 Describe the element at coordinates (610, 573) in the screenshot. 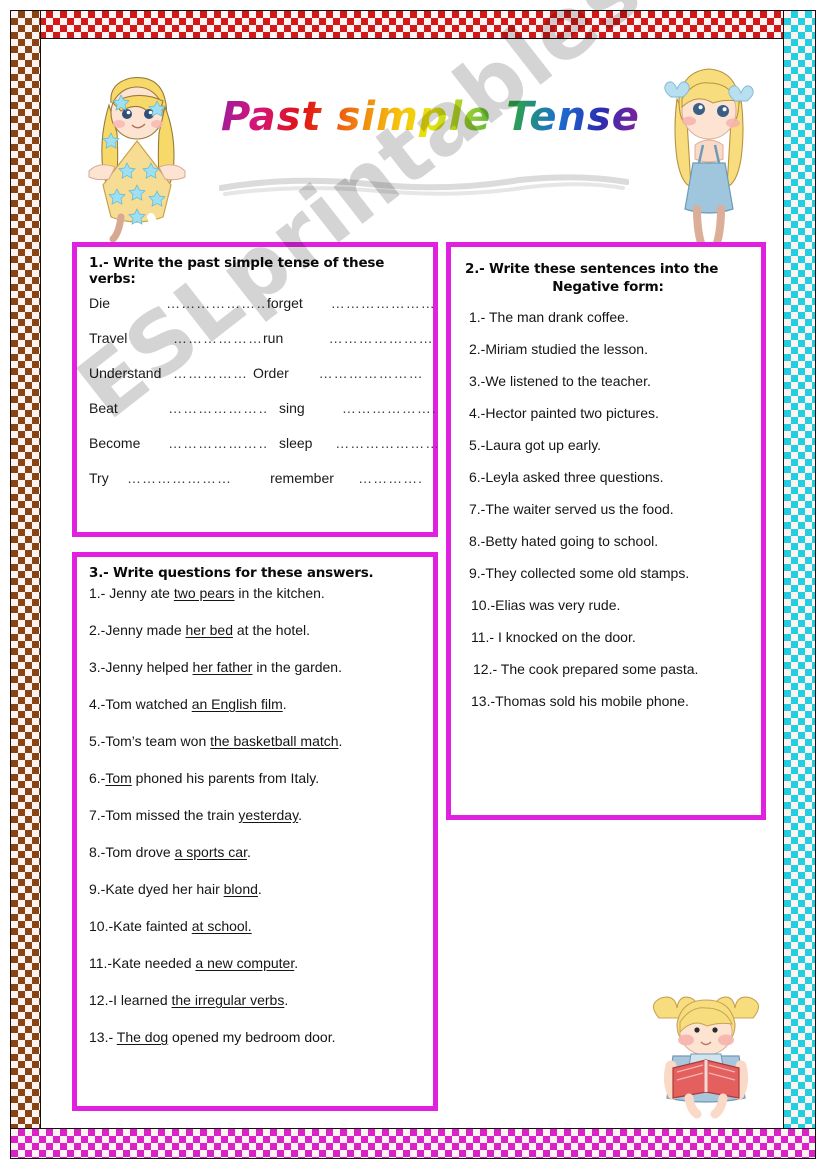

I see `list-item: 9.-They collected some old stamps.` at that location.